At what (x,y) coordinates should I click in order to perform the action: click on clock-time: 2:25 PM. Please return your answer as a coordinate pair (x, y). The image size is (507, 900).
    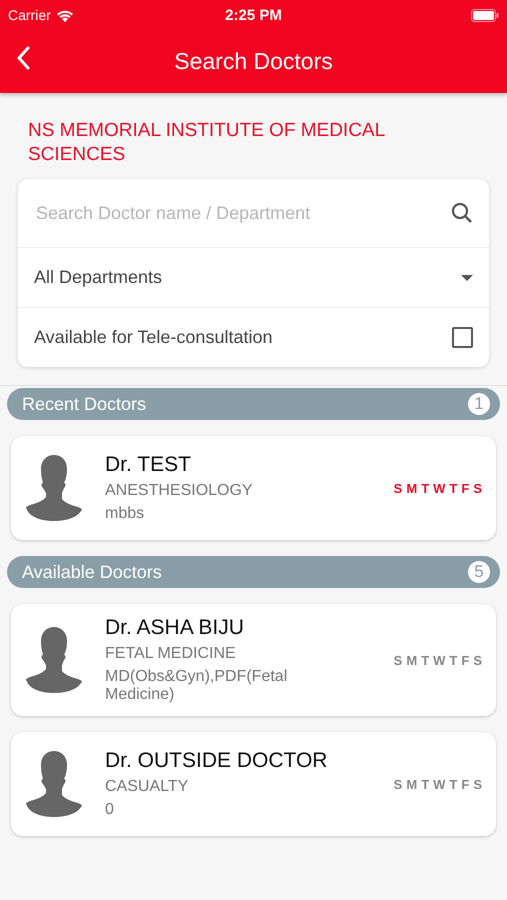
    Looking at the image, I should click on (253, 15).